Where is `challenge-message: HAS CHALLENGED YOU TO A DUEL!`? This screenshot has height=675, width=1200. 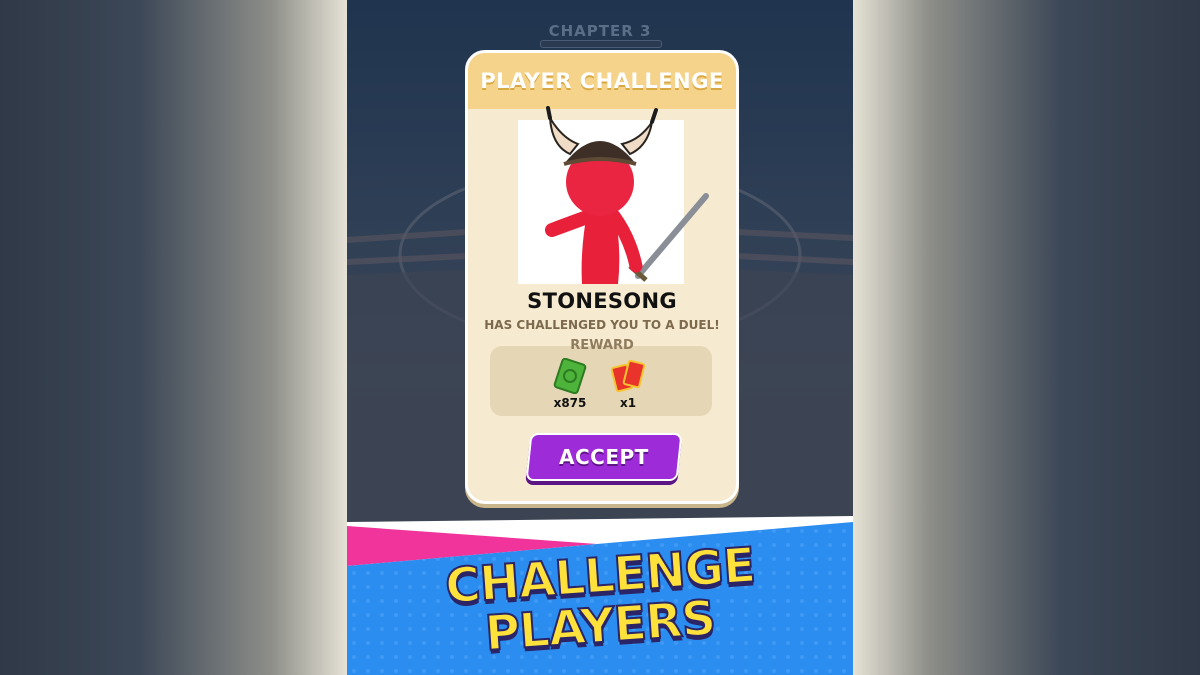 challenge-message: HAS CHALLENGED YOU TO A DUEL! is located at coordinates (602, 325).